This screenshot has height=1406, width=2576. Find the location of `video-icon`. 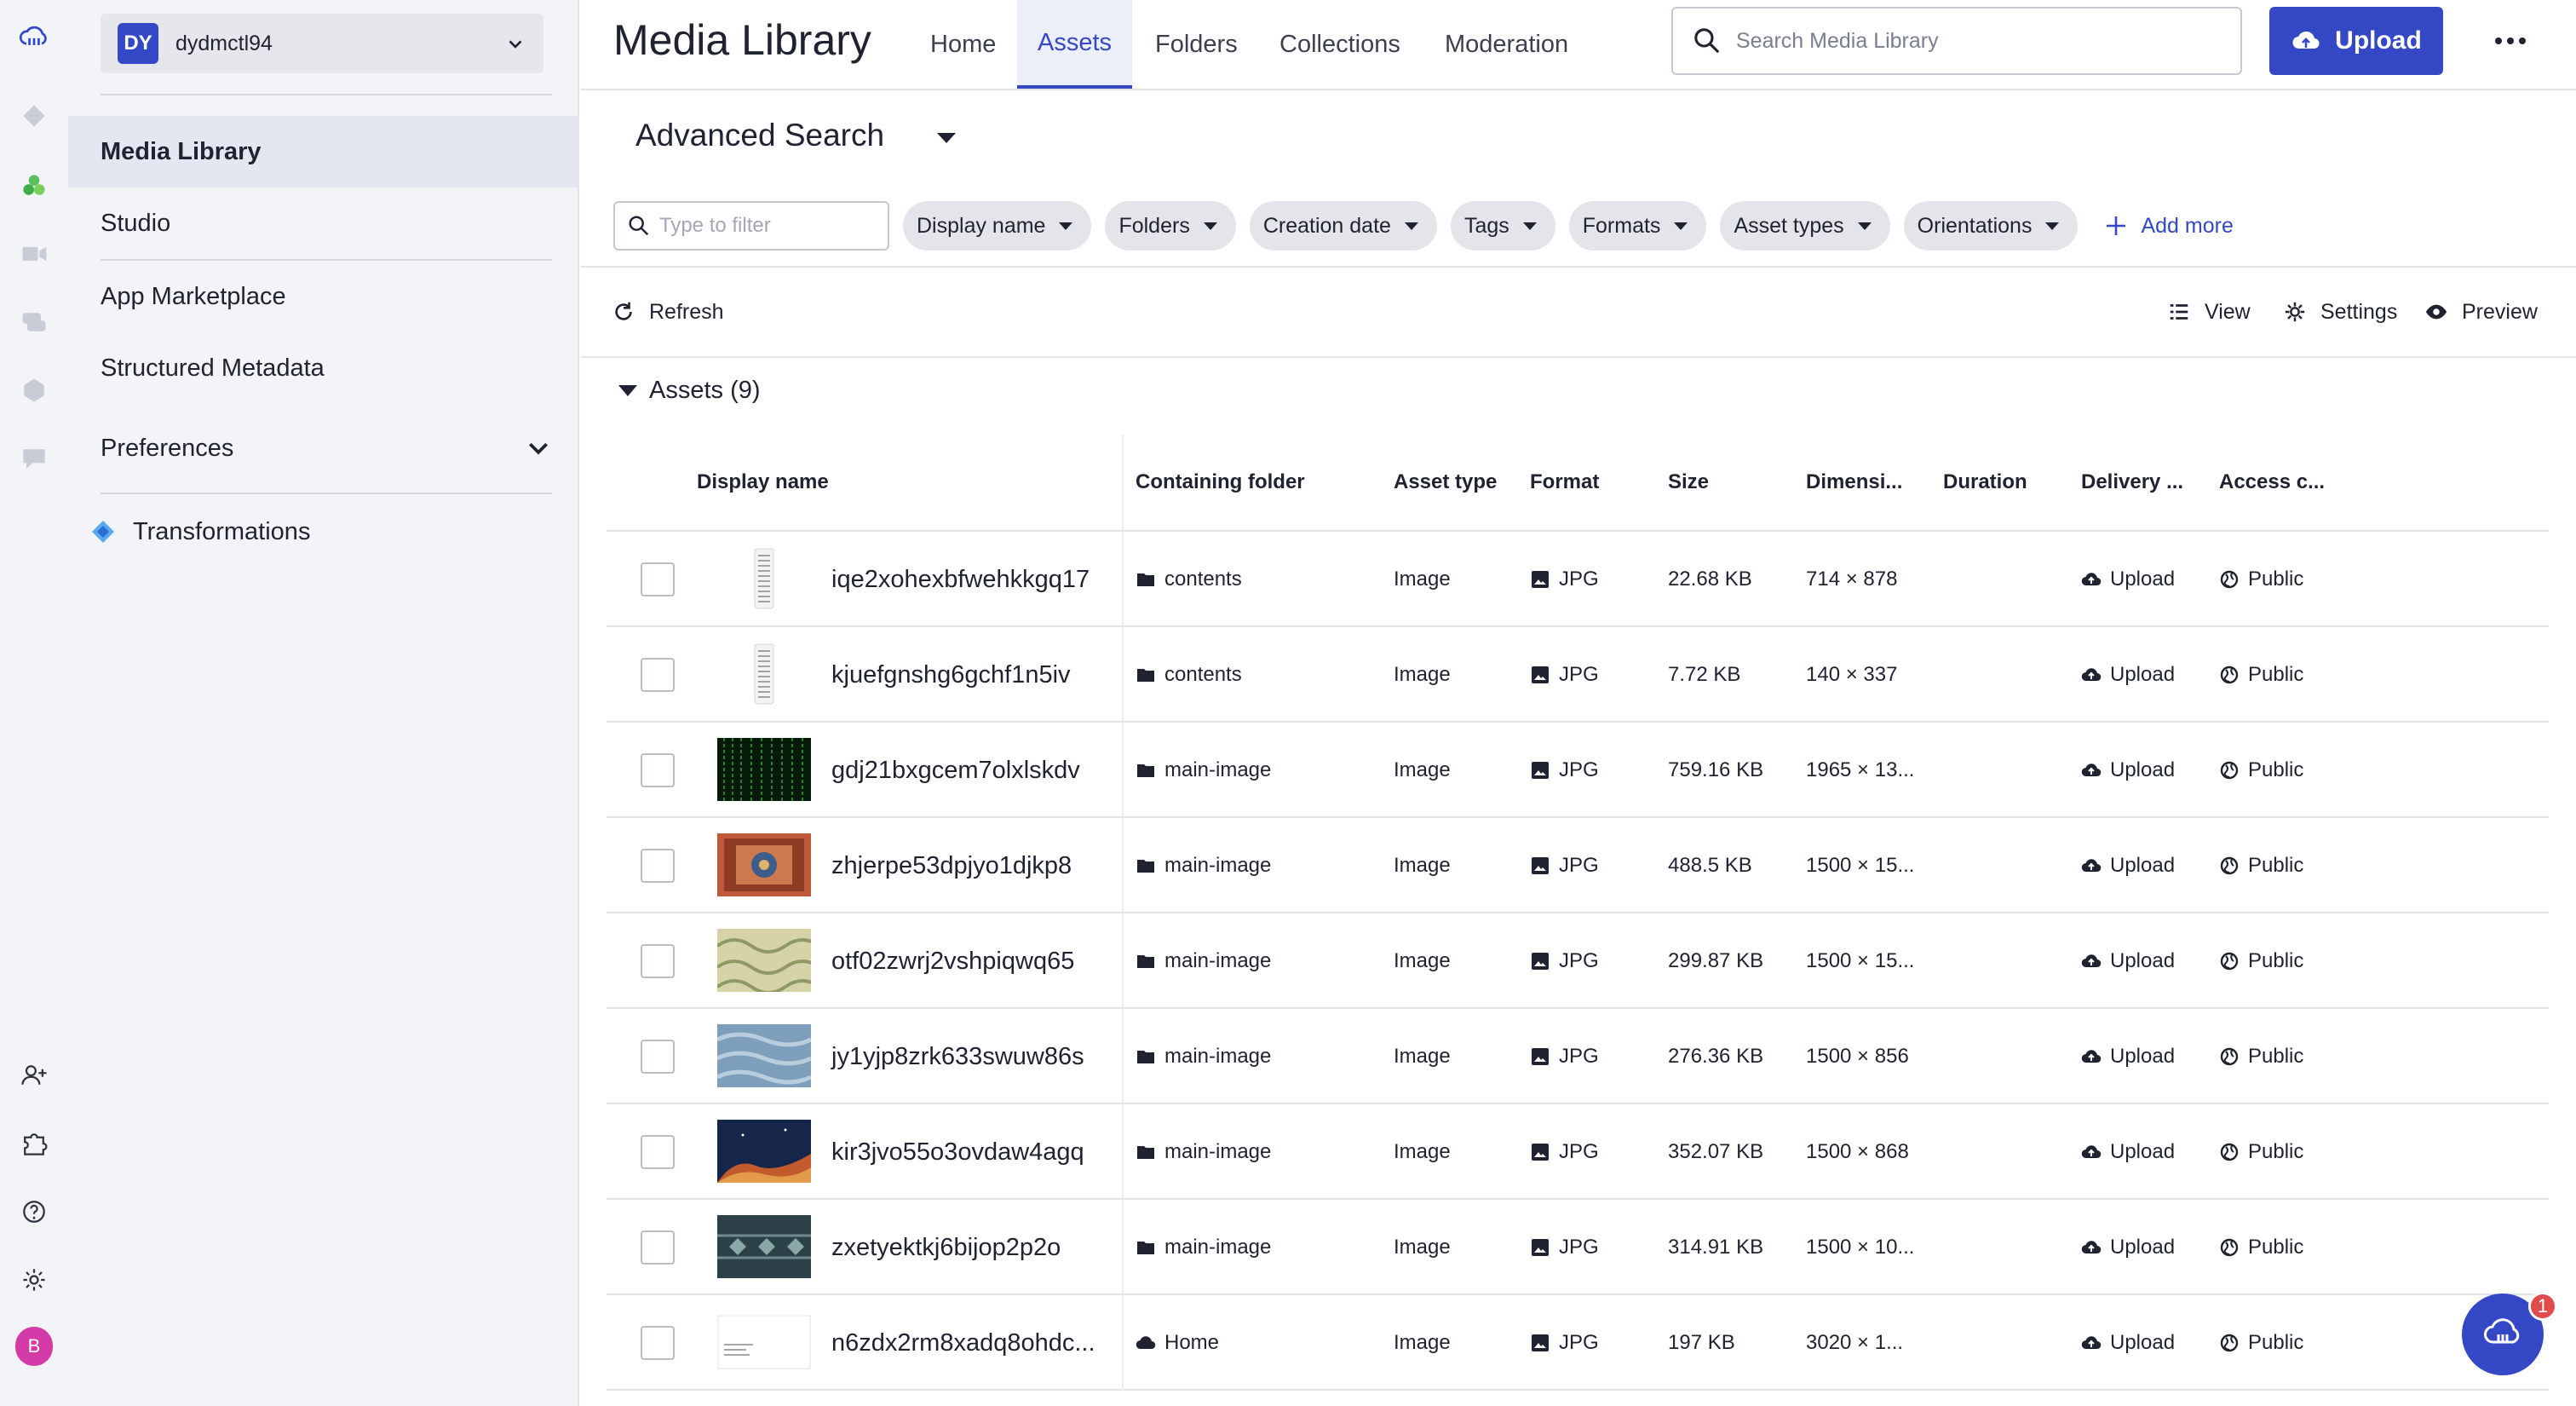

video-icon is located at coordinates (34, 254).